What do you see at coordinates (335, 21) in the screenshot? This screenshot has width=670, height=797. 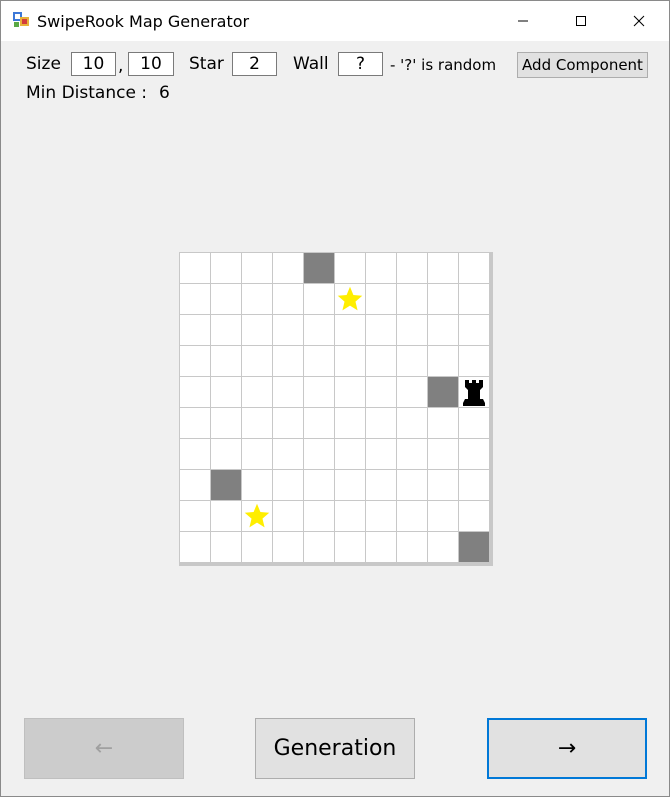 I see `title-bar: SwipeRook Map Generator` at bounding box center [335, 21].